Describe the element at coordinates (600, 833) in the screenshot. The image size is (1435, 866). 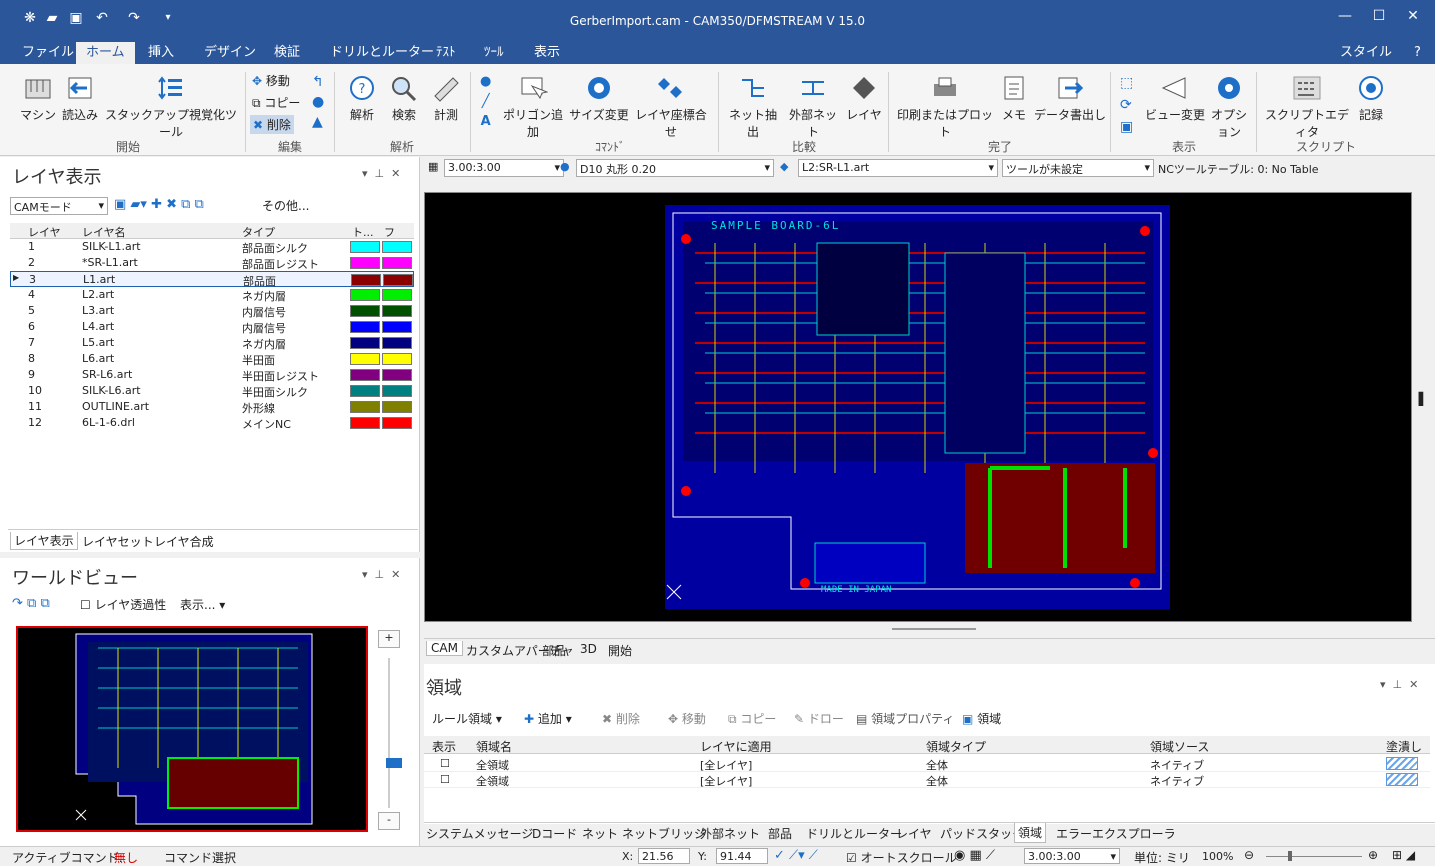
I see `tab-net: ネット` at that location.